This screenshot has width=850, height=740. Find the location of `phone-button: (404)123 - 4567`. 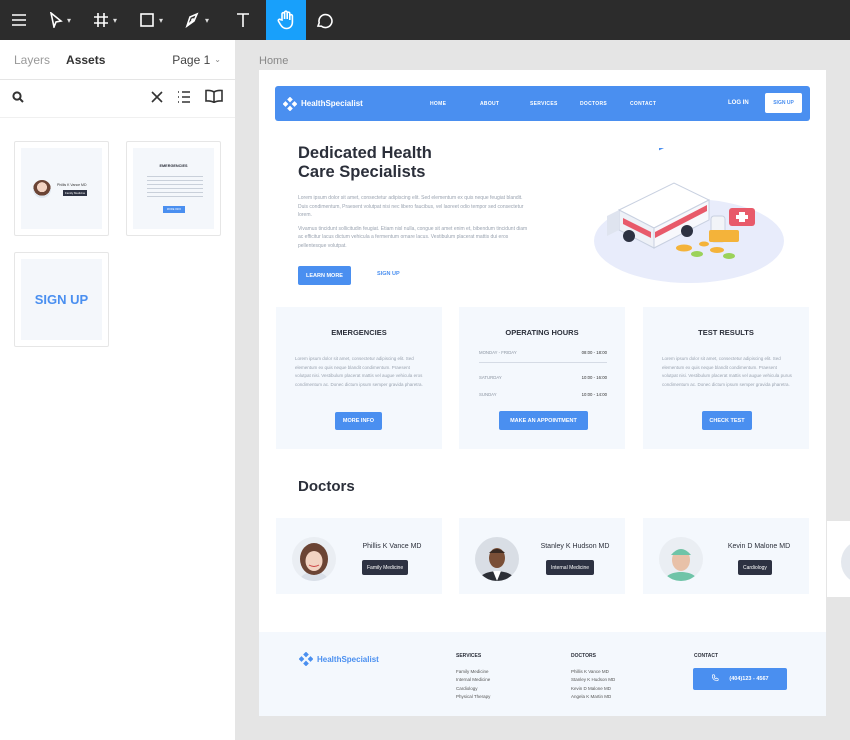

phone-button: (404)123 - 4567 is located at coordinates (740, 679).